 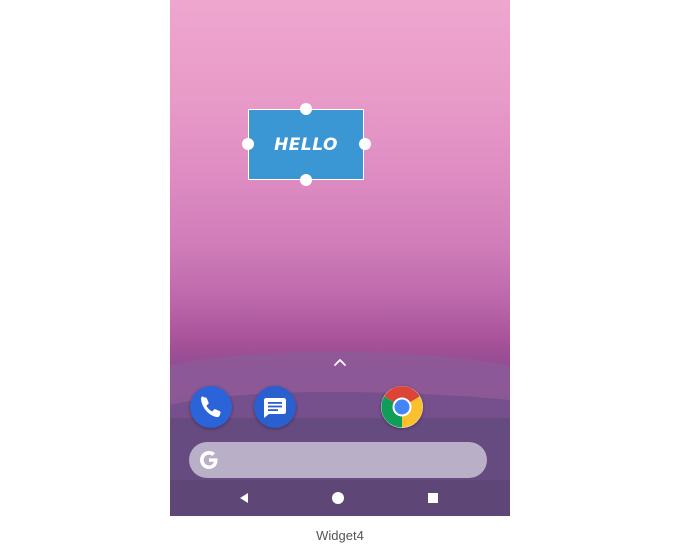 What do you see at coordinates (306, 109) in the screenshot?
I see `resize-handle-top` at bounding box center [306, 109].